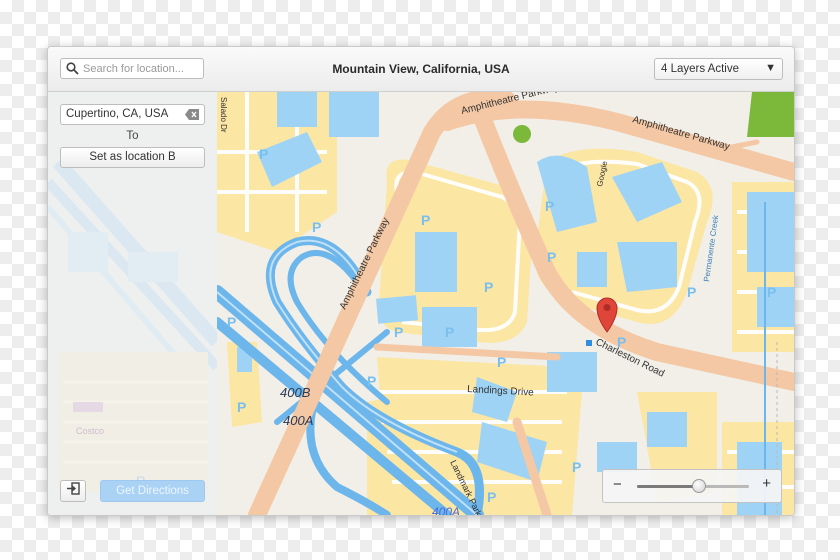 The height and width of the screenshot is (560, 840). I want to click on get-directions-button: Get Directions, so click(152, 491).